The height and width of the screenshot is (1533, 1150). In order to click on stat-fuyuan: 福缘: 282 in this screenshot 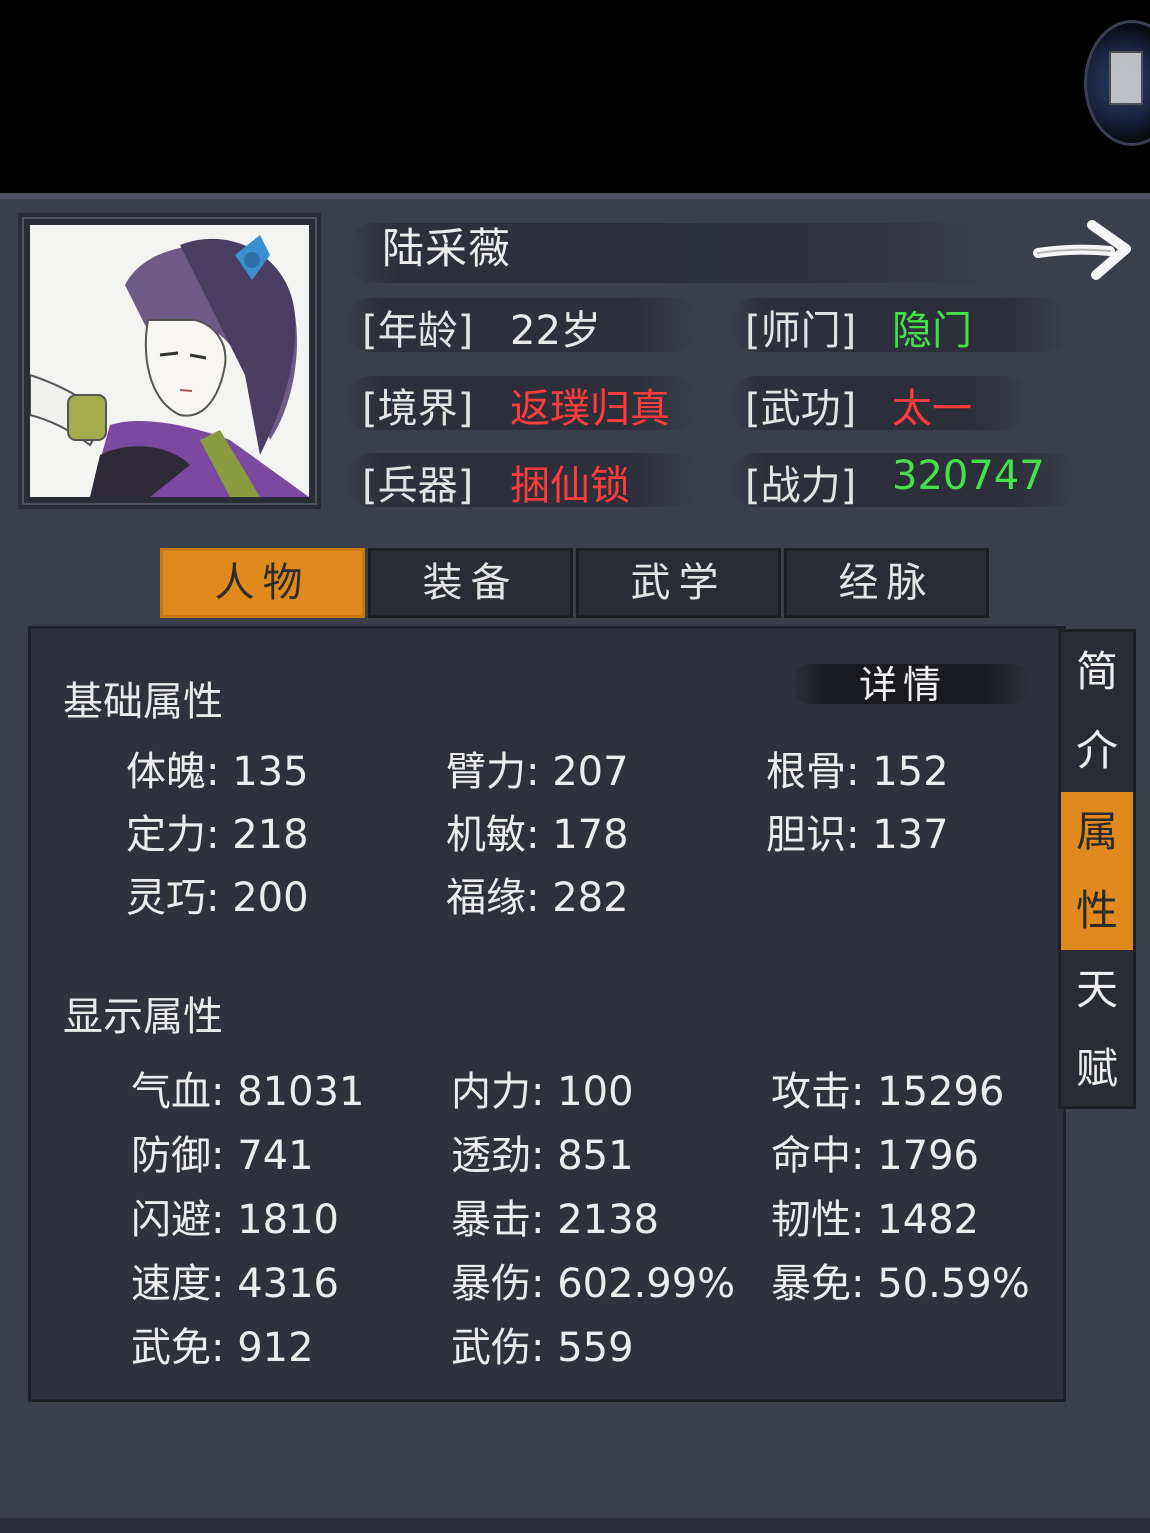, I will do `click(537, 898)`.